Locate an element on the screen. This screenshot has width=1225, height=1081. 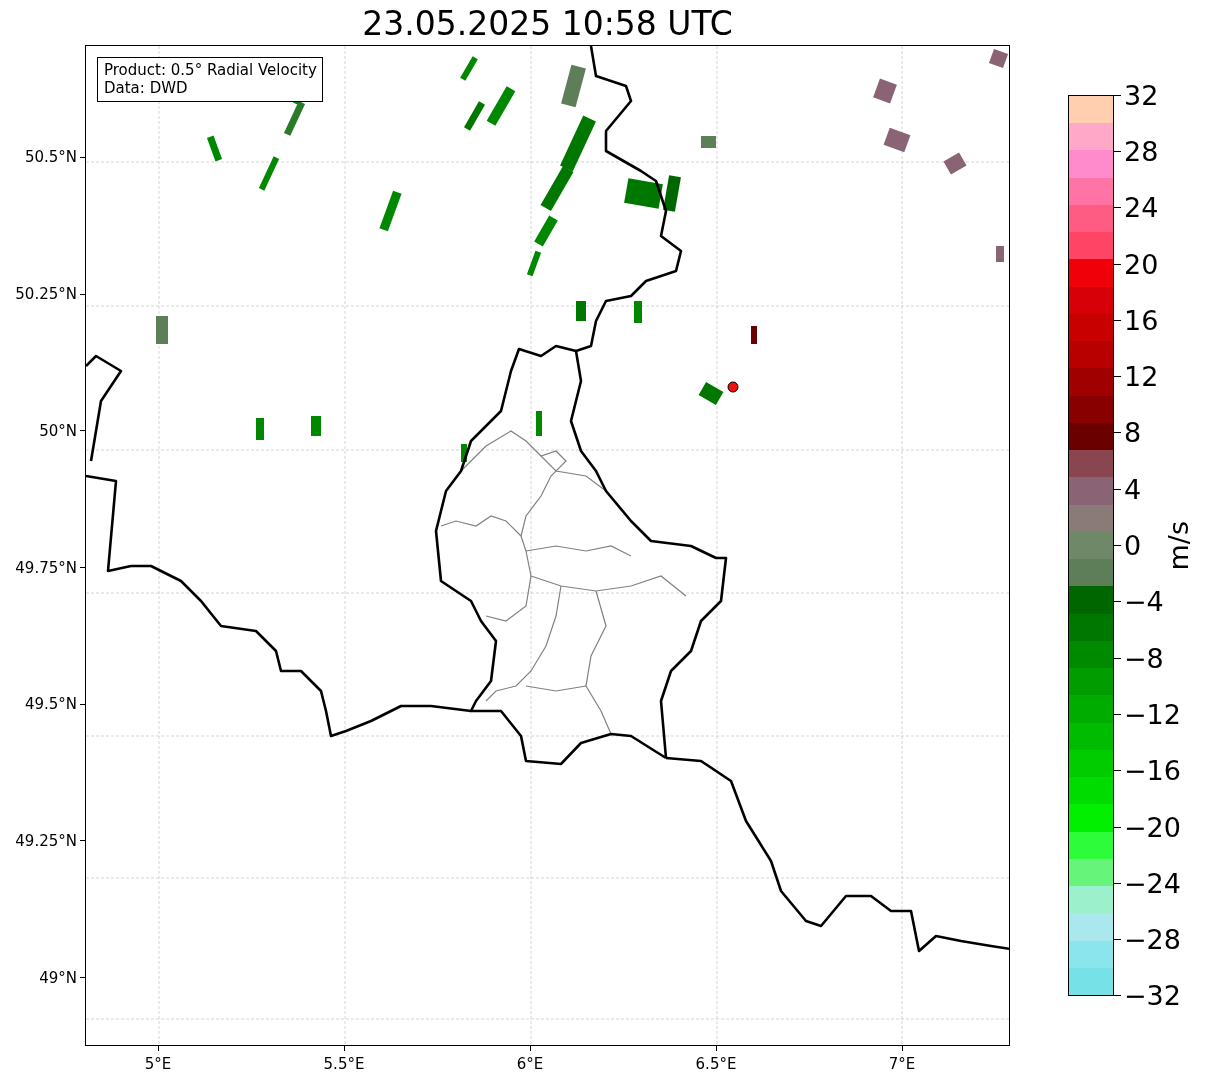
legend-text: Data: DWD is located at coordinates (146, 88).